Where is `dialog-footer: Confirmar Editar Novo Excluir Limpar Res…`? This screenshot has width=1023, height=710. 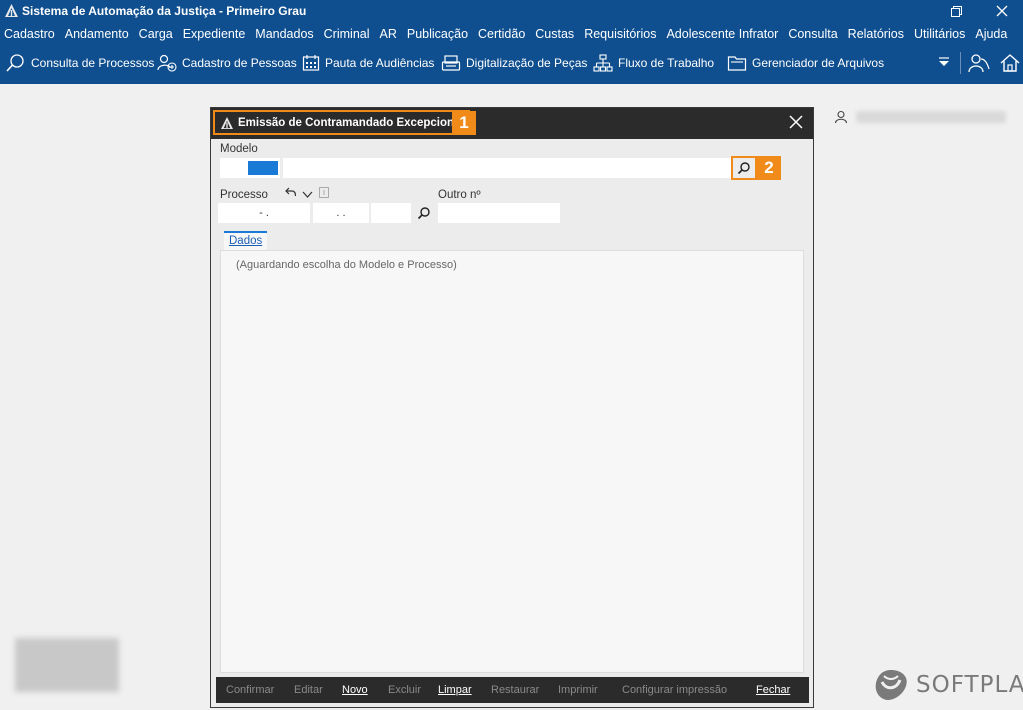 dialog-footer: Confirmar Editar Novo Excluir Limpar Res… is located at coordinates (512, 690).